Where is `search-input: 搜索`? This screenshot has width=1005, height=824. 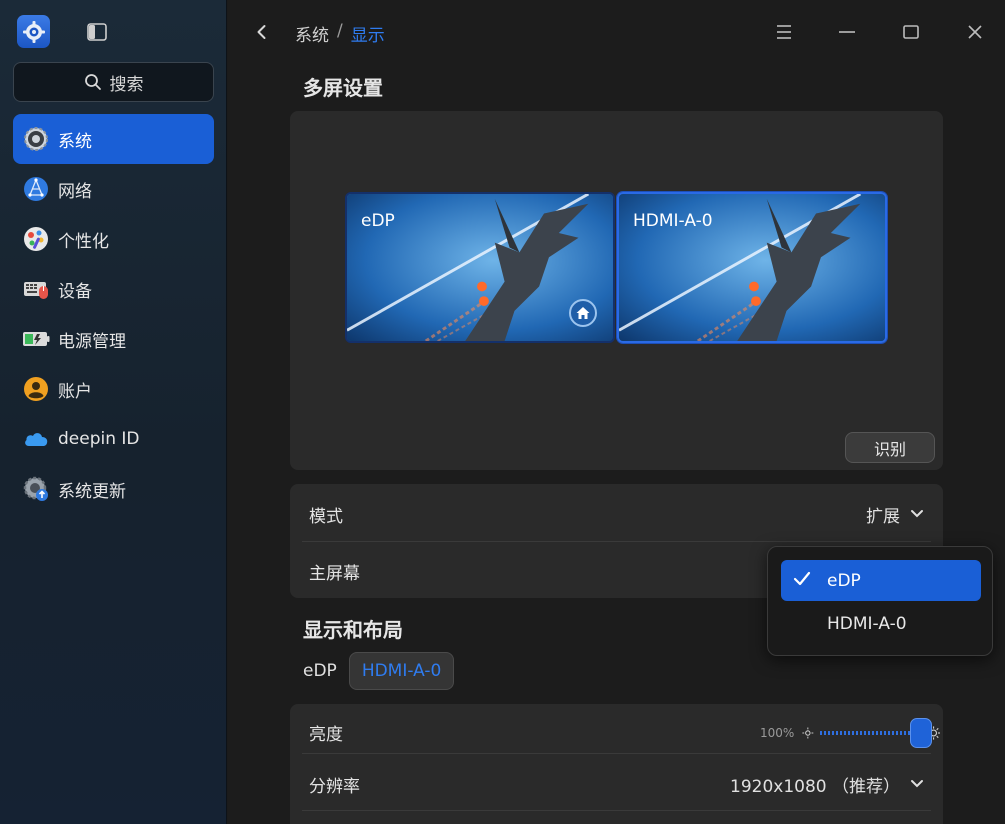 search-input: 搜索 is located at coordinates (113, 82).